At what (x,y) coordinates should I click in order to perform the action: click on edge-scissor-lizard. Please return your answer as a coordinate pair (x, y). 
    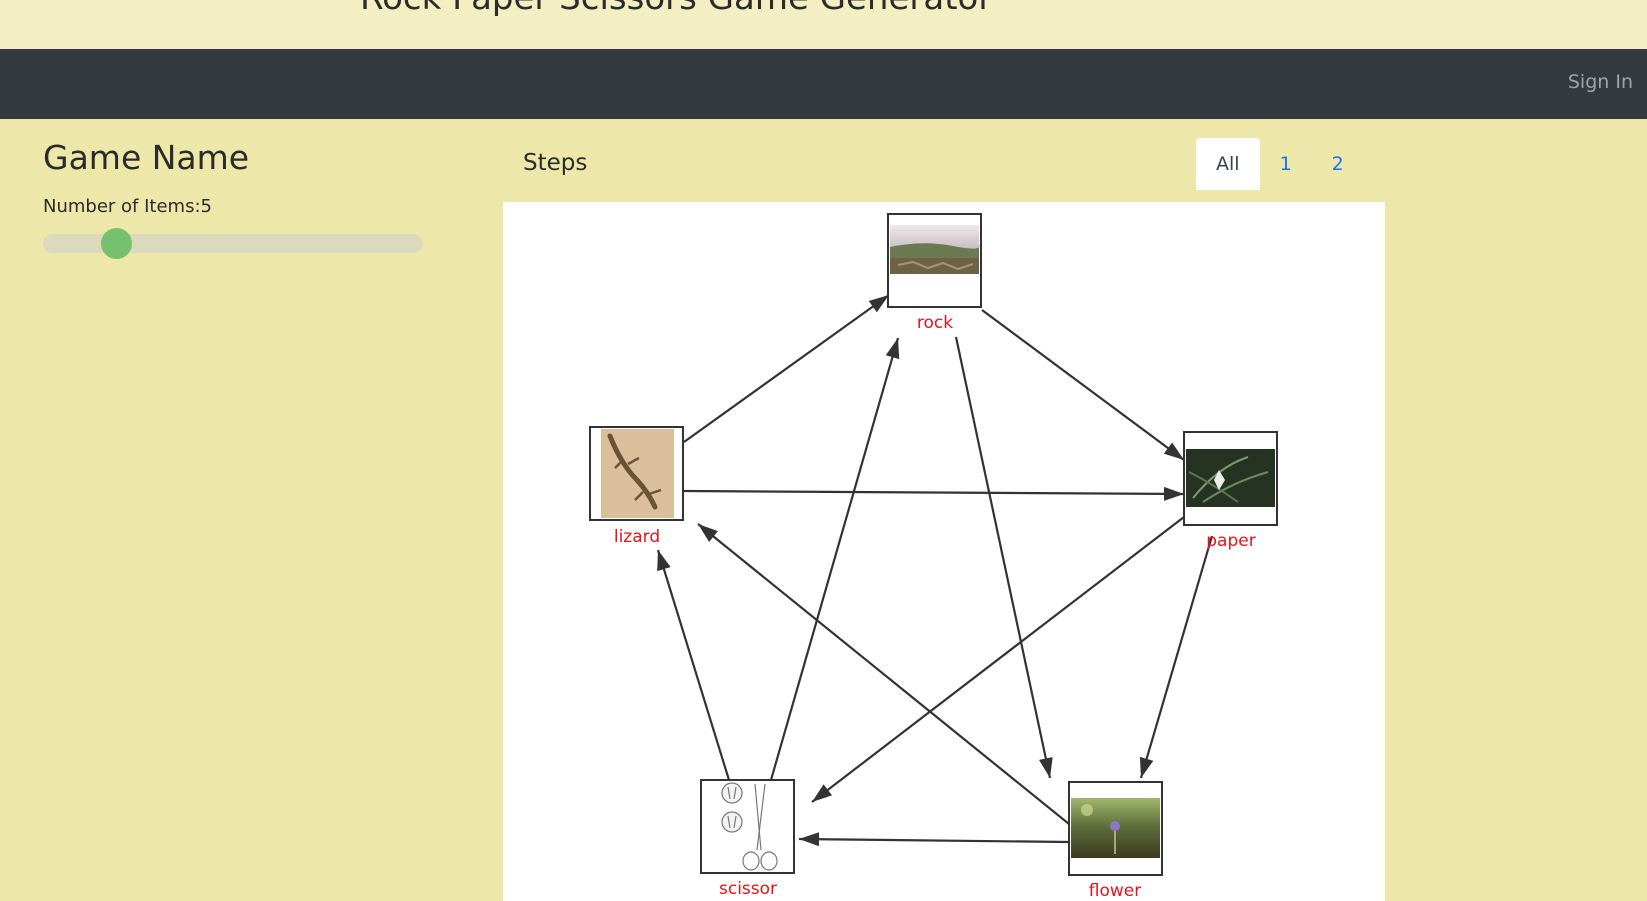
    Looking at the image, I should click on (693, 665).